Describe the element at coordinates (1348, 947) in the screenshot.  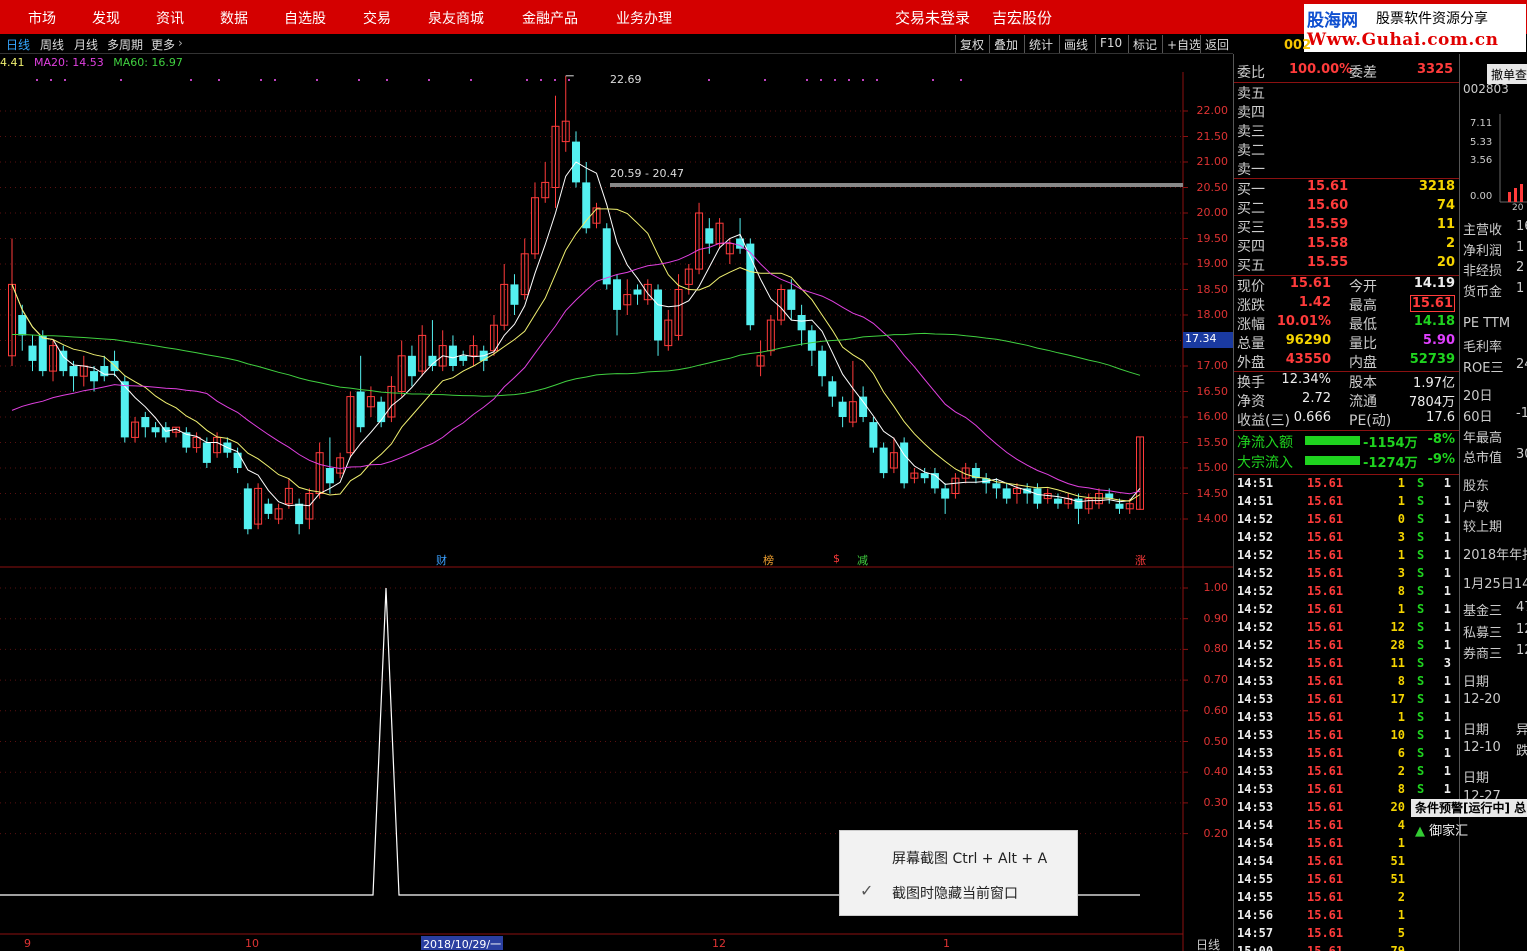
I see `tick-row: 15:00 15.61 79` at that location.